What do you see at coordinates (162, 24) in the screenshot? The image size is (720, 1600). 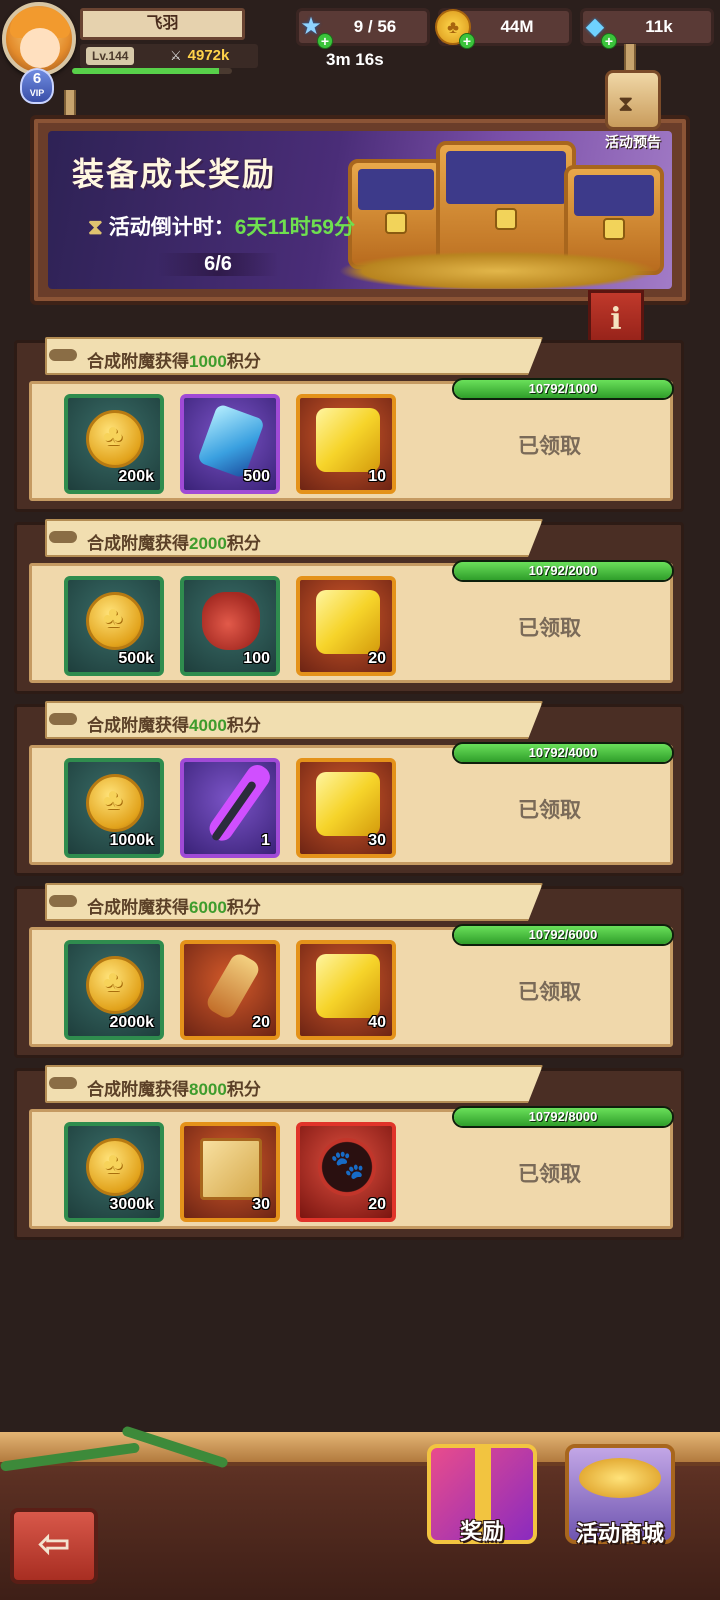 I see `player-name: 飞羽` at bounding box center [162, 24].